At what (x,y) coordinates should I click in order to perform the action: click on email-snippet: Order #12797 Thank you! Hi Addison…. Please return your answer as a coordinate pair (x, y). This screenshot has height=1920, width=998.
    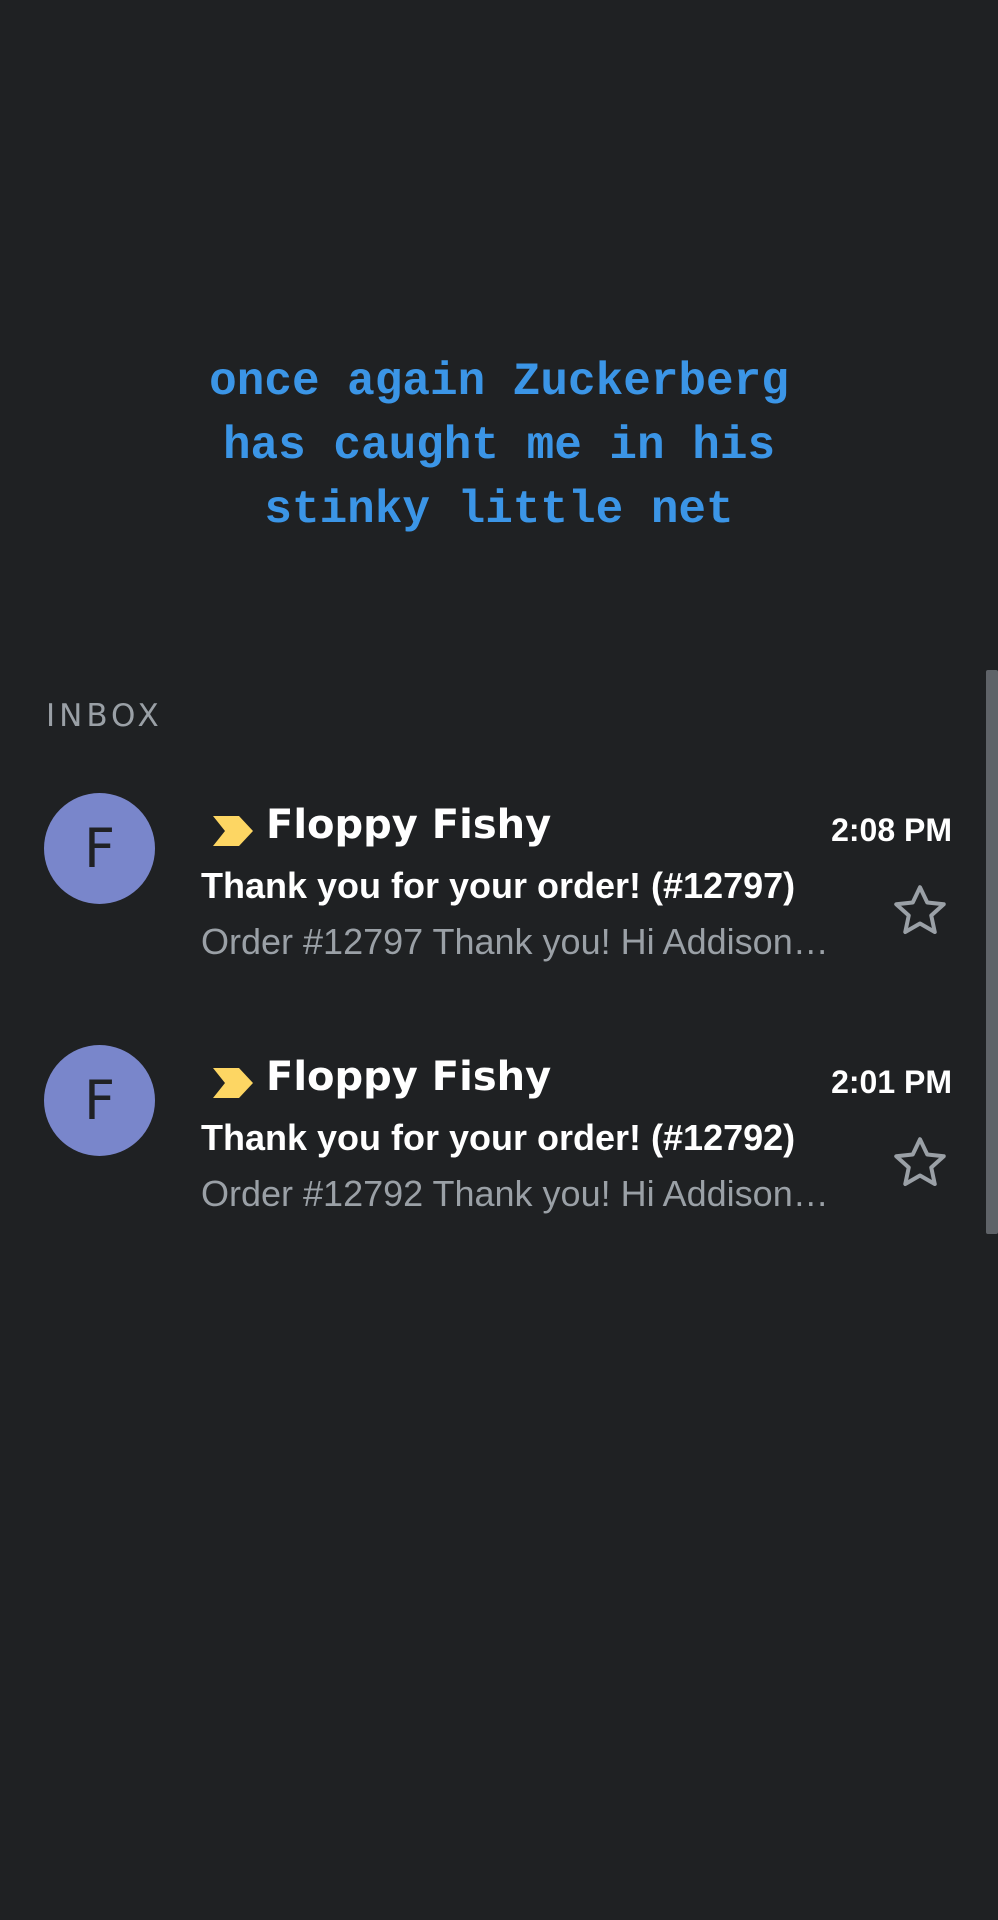
    Looking at the image, I should click on (515, 941).